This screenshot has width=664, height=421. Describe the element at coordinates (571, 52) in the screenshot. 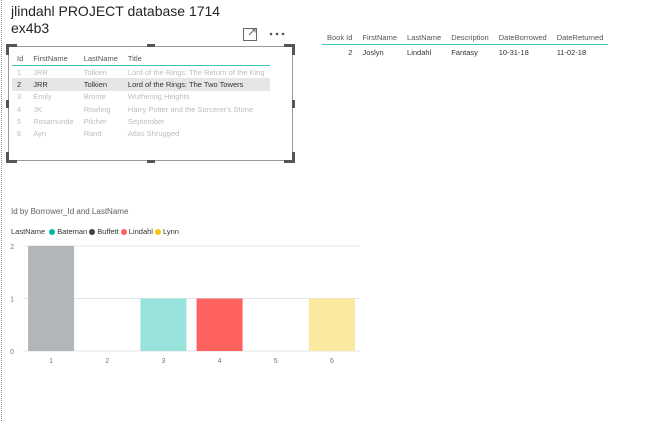

I see `table-cell: 11-02-18` at that location.